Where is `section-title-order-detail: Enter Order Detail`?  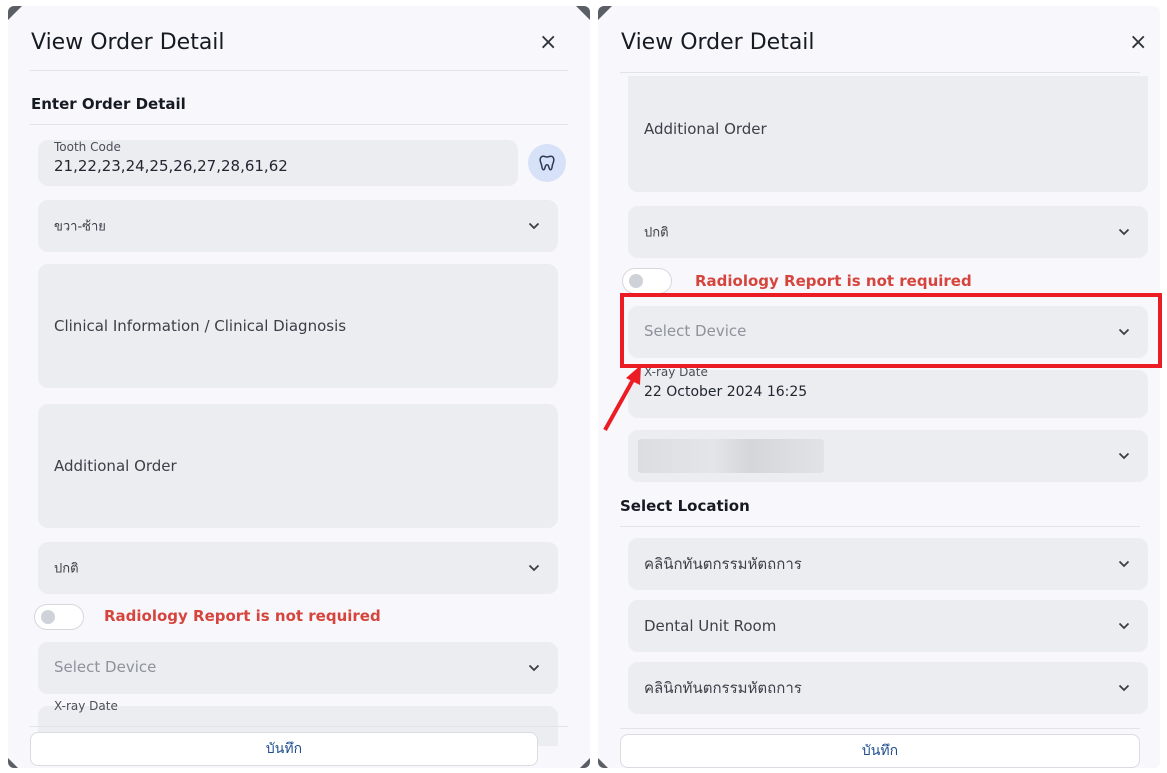
section-title-order-detail: Enter Order Detail is located at coordinates (108, 104).